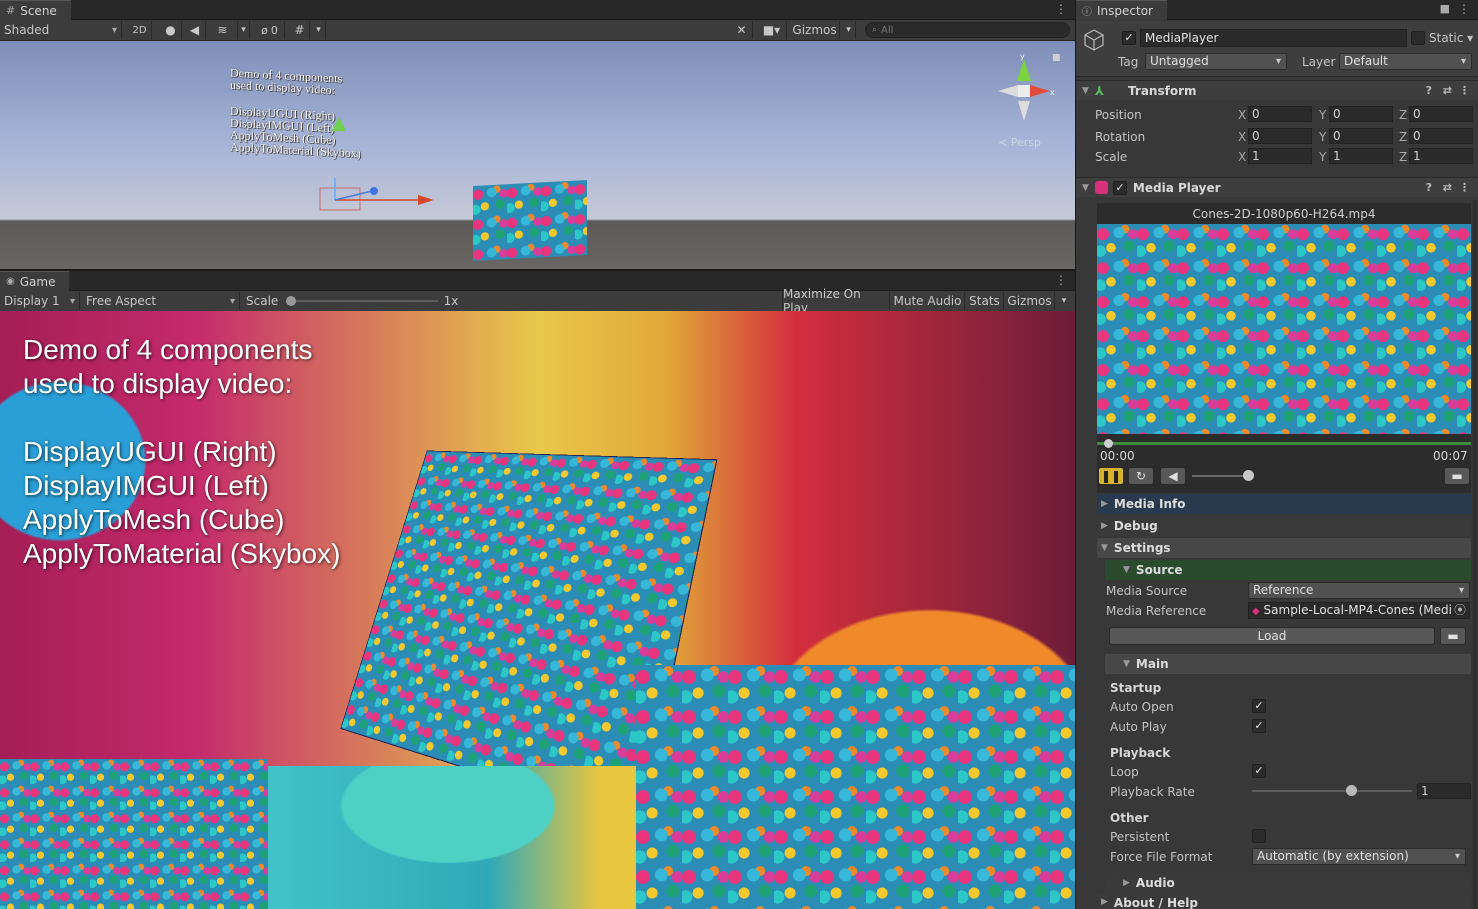 The height and width of the screenshot is (909, 1478). Describe the element at coordinates (967, 30) in the screenshot. I see `scene-search-input: ⌕ All` at that location.